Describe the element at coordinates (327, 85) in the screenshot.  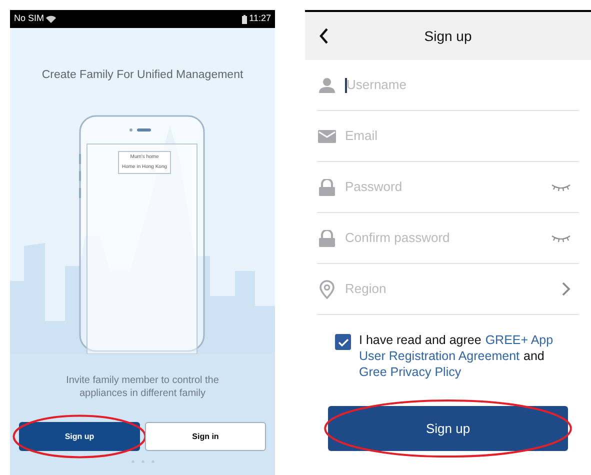
I see `person-icon` at that location.